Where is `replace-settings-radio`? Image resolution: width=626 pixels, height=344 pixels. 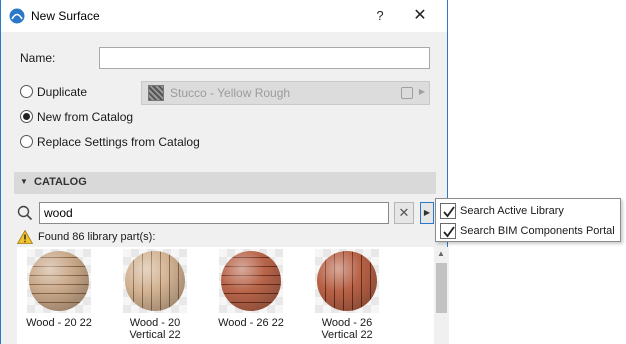
replace-settings-radio is located at coordinates (26, 141).